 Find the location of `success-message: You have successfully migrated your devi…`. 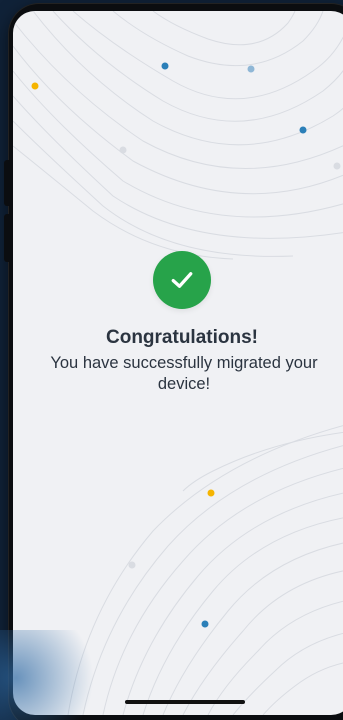

success-message: You have successfully migrated your devi… is located at coordinates (184, 373).